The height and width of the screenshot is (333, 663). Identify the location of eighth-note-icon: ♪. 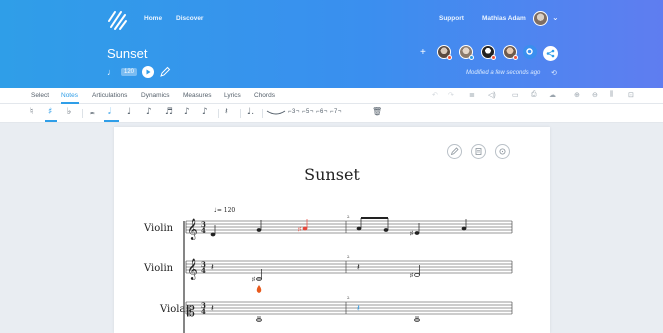
(149, 112).